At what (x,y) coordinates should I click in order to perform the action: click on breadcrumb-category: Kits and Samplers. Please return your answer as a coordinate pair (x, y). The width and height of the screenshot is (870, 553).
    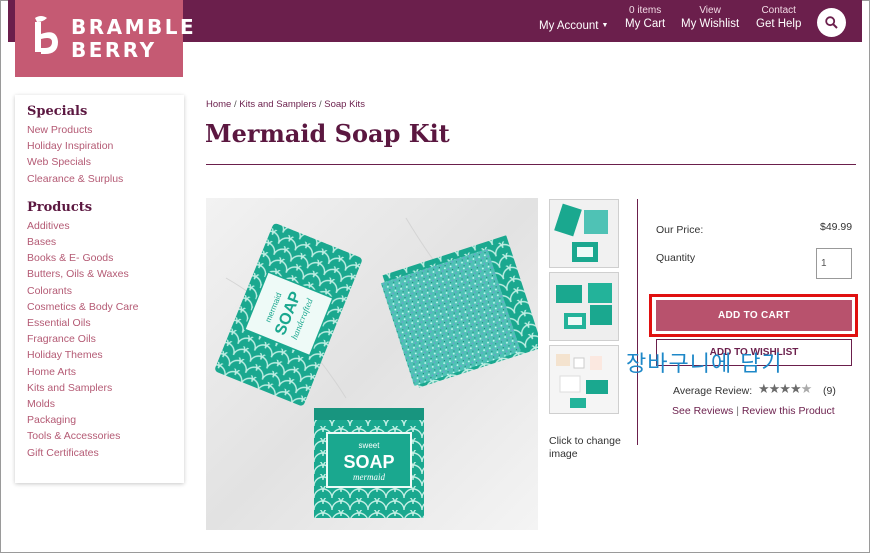
    Looking at the image, I should click on (277, 104).